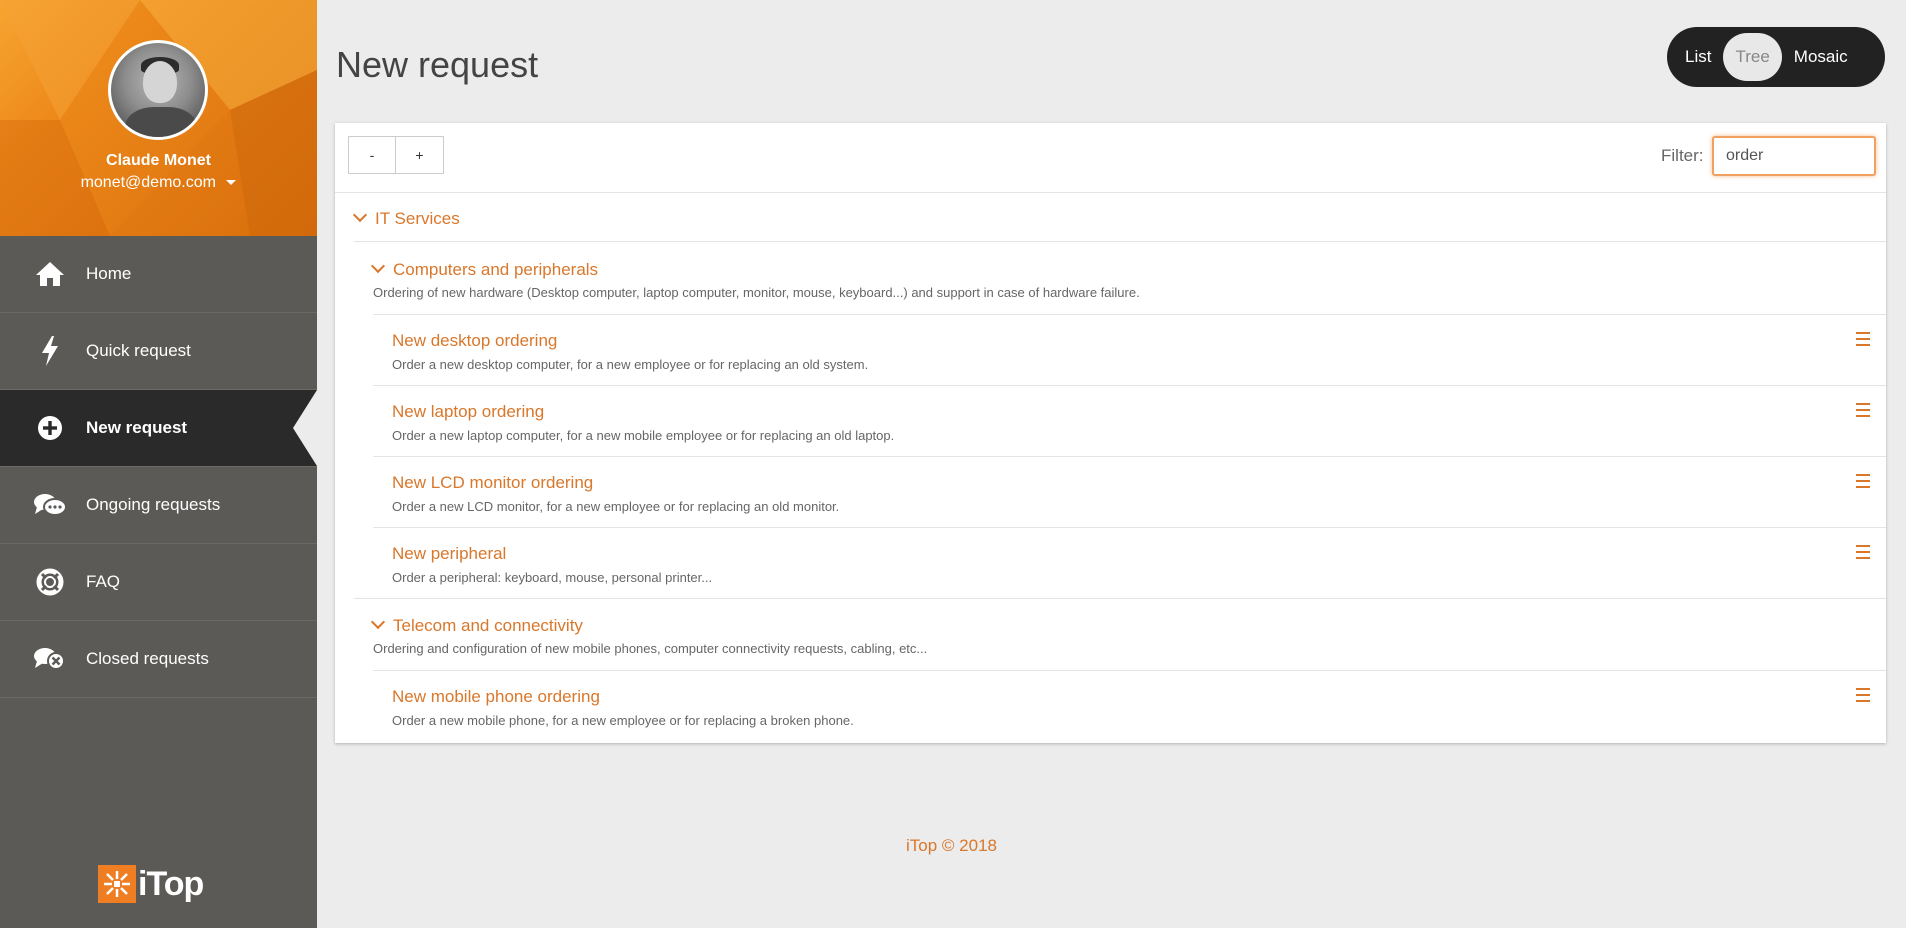  Describe the element at coordinates (117, 884) in the screenshot. I see `itop-logo-mark-icon` at that location.